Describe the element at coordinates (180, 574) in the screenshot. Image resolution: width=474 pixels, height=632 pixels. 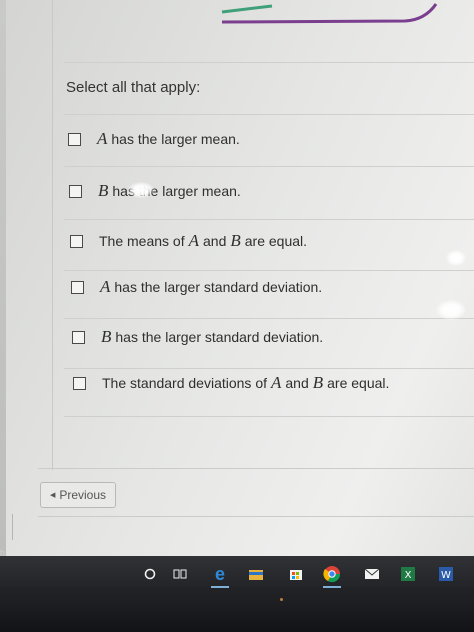
I see `task-view-icon` at that location.